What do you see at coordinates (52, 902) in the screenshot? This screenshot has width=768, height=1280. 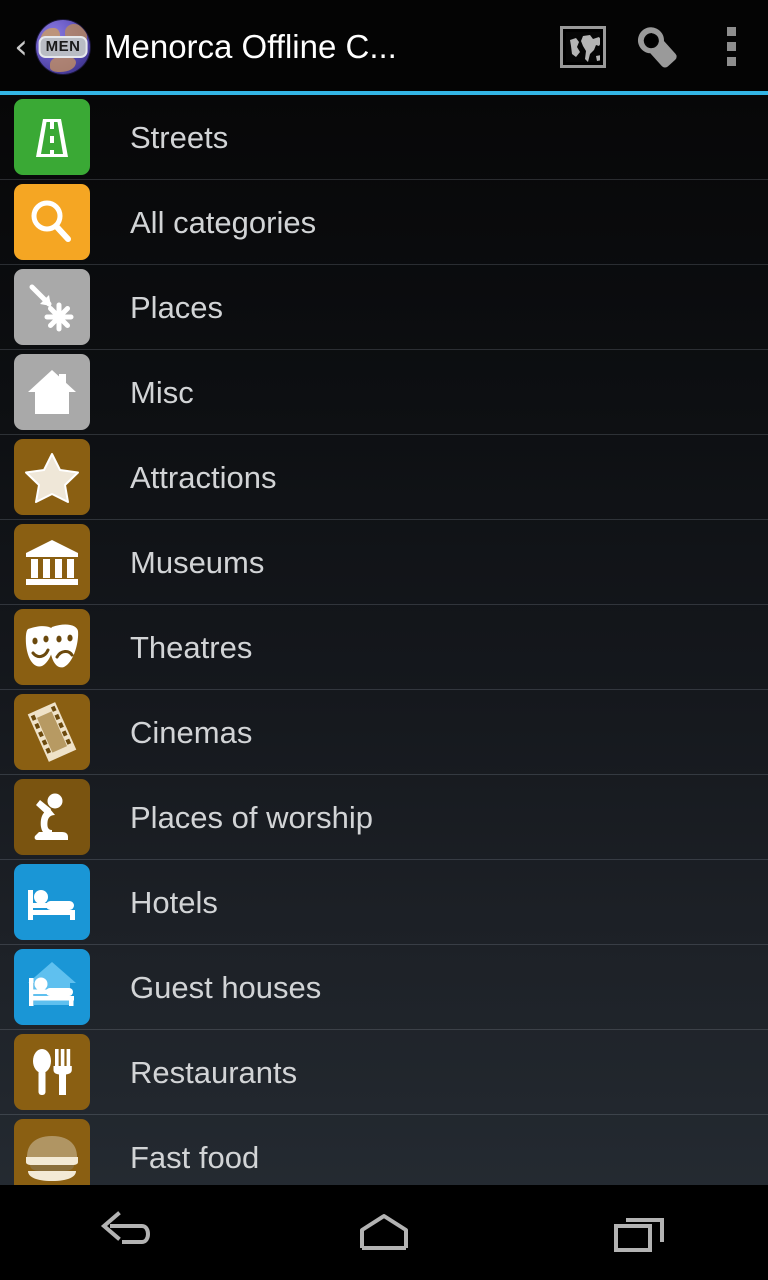 I see `bed-icon` at bounding box center [52, 902].